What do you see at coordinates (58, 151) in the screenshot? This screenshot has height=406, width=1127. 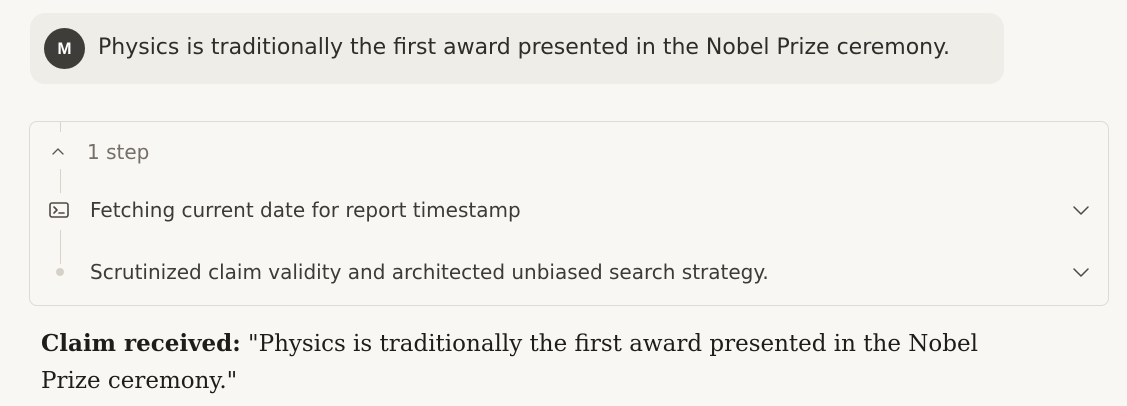 I see `chevron-up-icon` at bounding box center [58, 151].